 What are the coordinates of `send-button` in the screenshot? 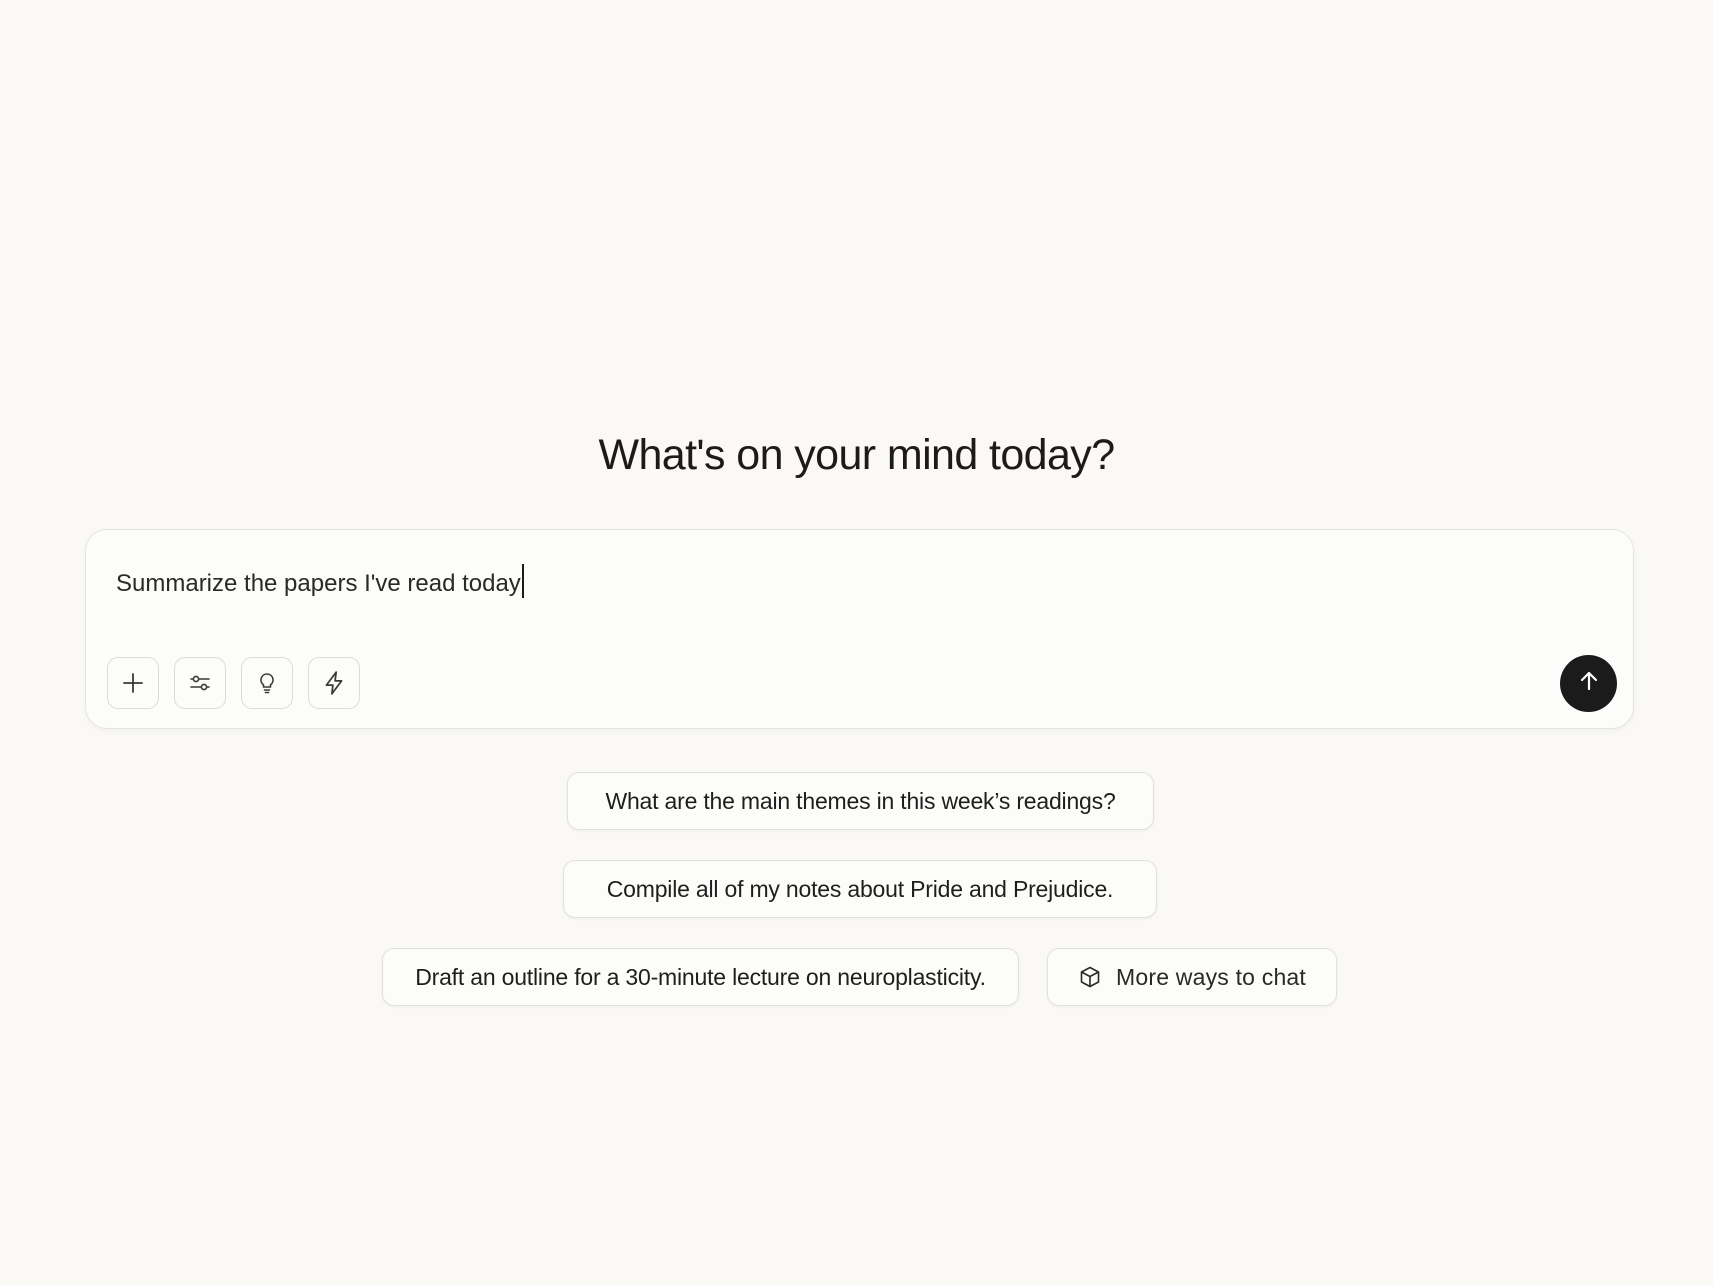 It's located at (1588, 683).